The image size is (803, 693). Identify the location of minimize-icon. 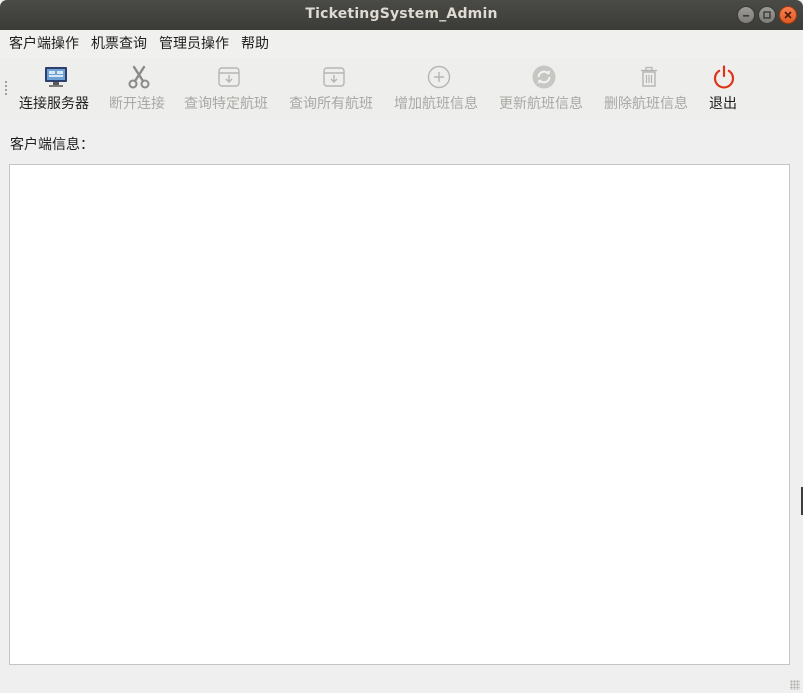
(746, 16).